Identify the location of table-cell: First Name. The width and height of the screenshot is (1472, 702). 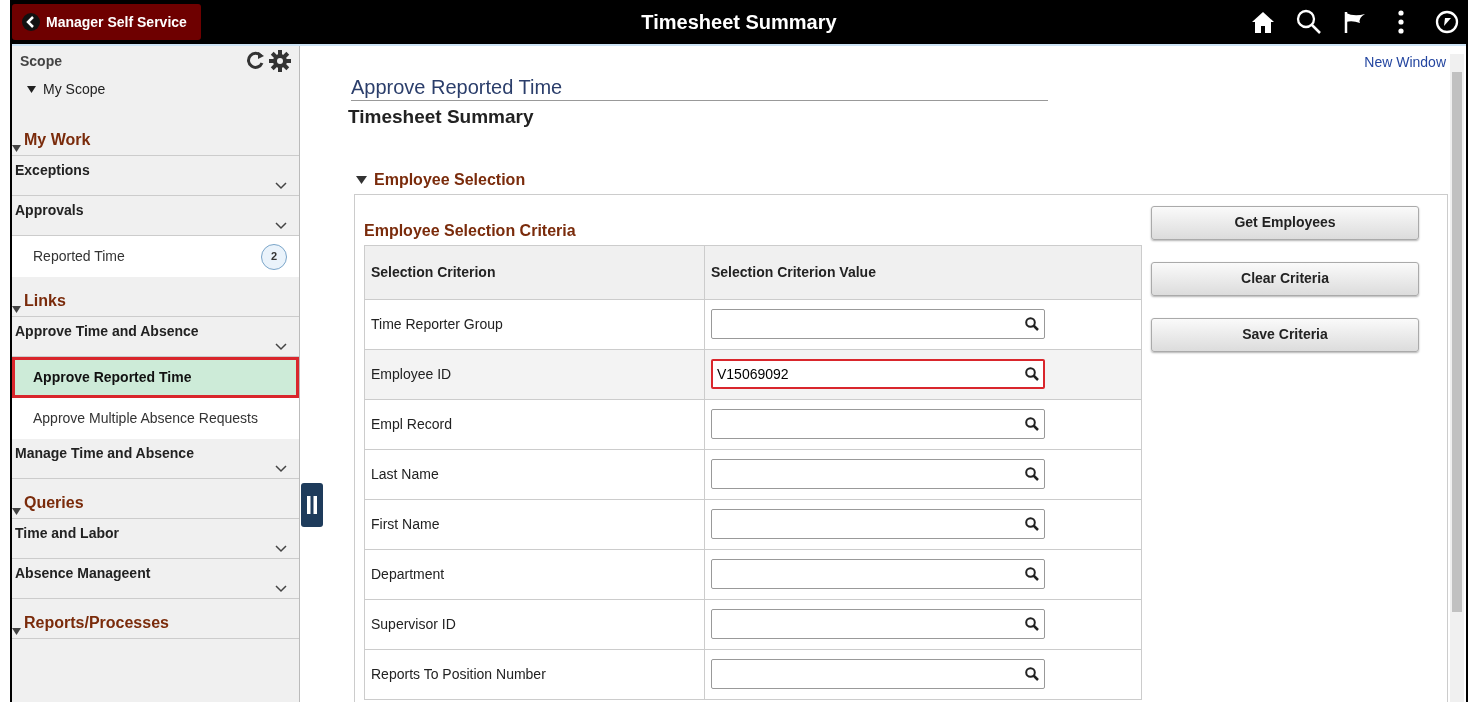
(534, 524).